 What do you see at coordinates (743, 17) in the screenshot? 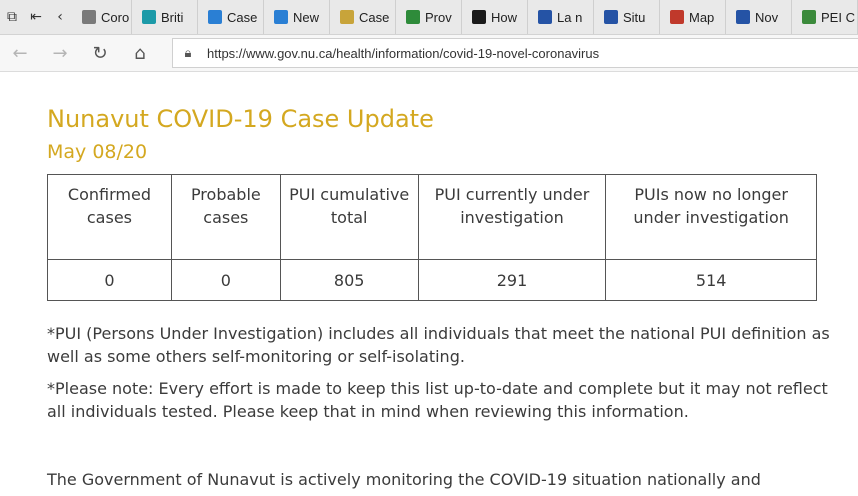
I see `novascotia-icon` at bounding box center [743, 17].